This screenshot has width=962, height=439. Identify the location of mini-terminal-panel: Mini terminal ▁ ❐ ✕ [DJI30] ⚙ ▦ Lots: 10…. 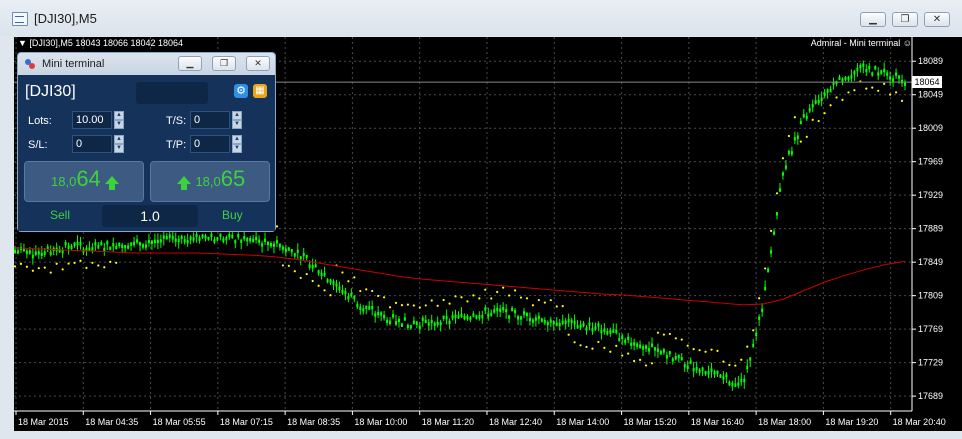
(146, 142).